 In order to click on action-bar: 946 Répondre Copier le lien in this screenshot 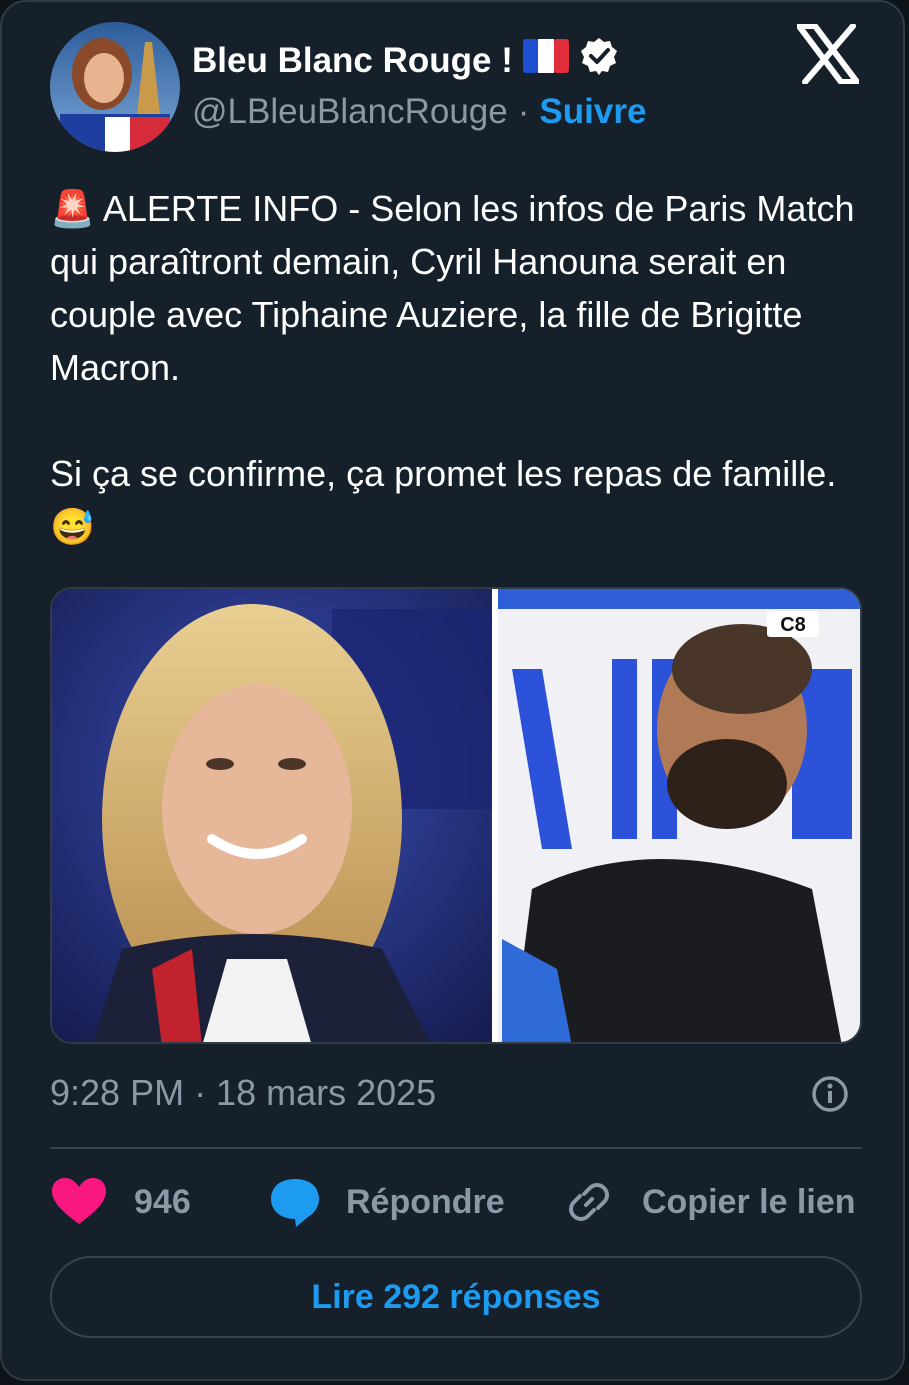, I will do `click(456, 1202)`.